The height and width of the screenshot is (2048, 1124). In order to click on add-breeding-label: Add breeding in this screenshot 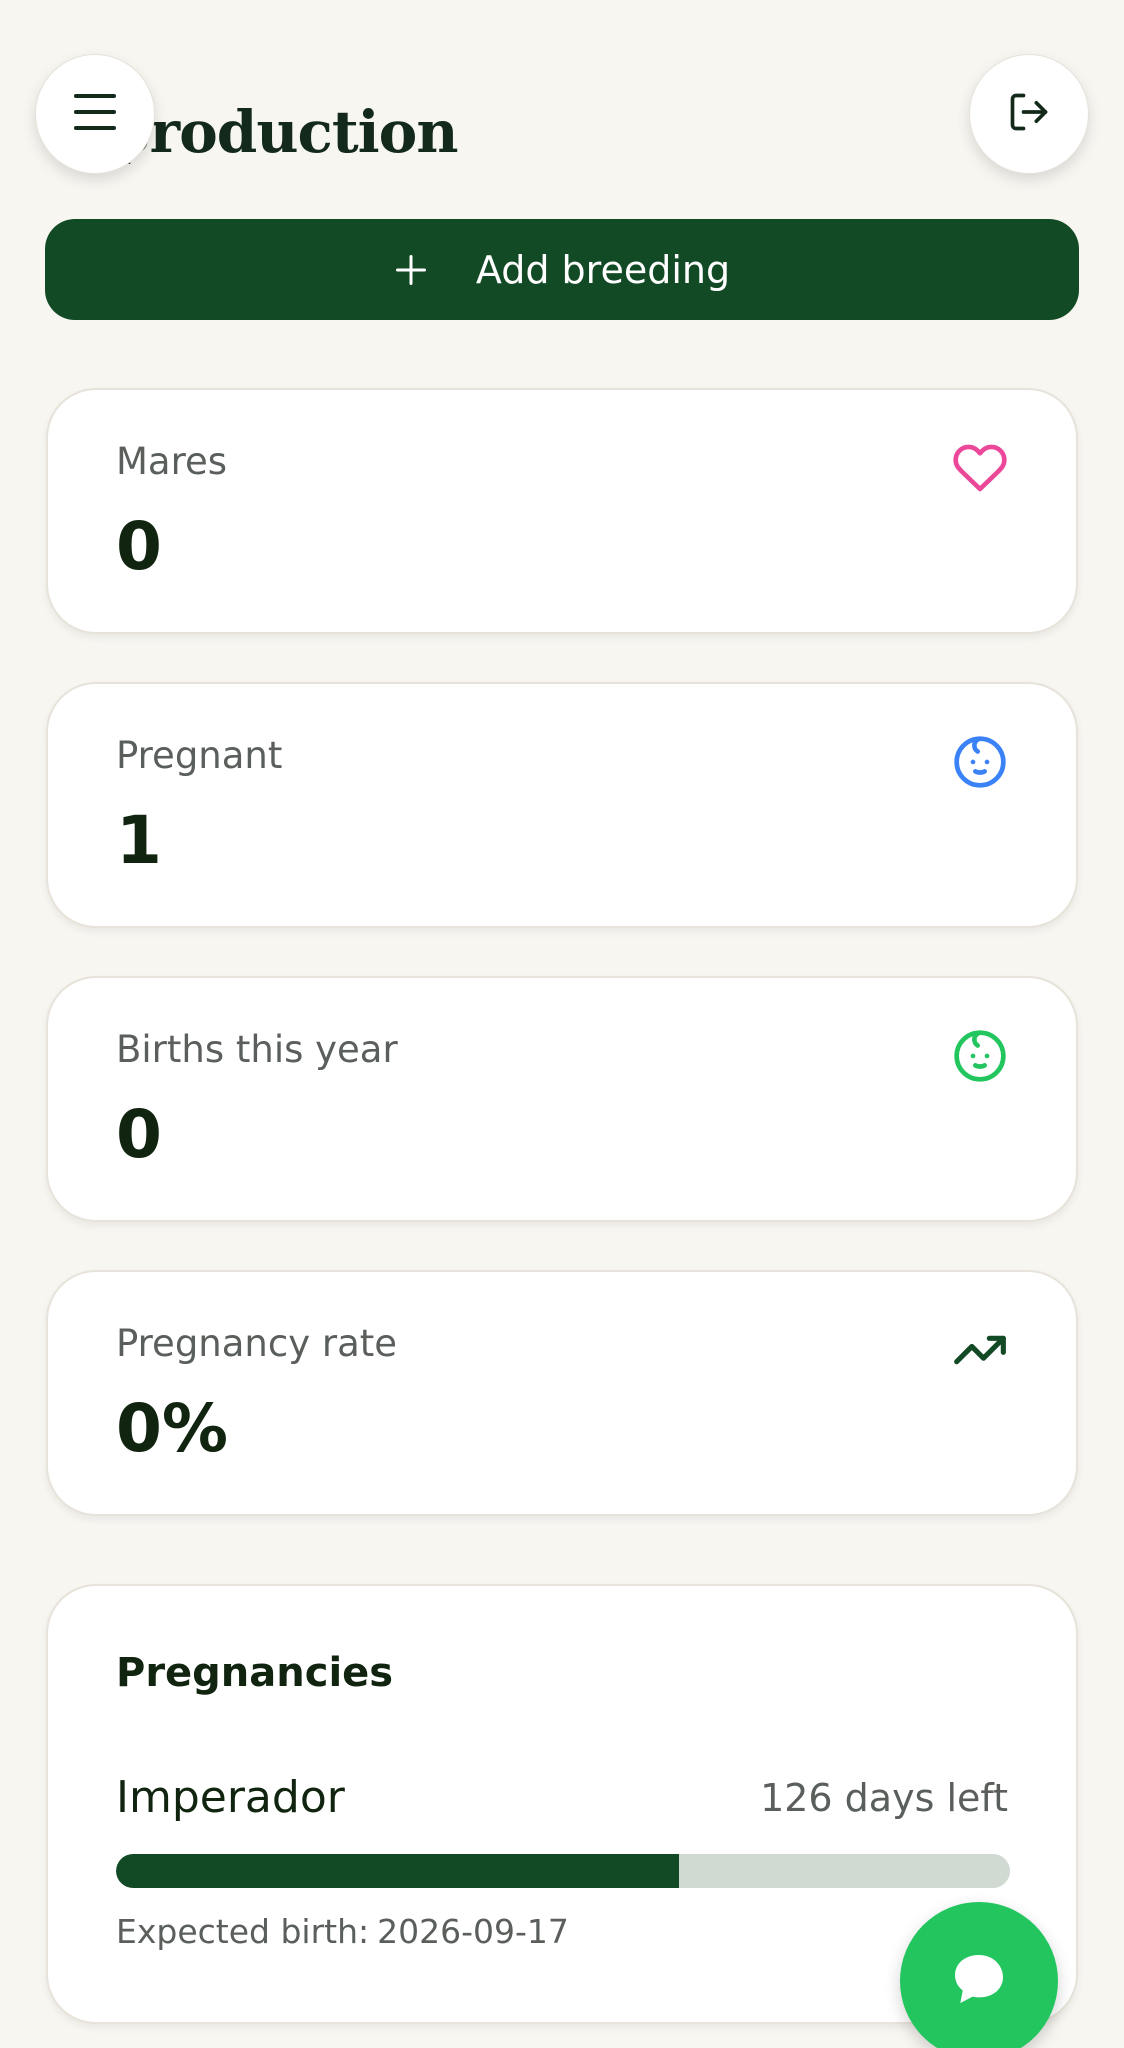, I will do `click(603, 269)`.